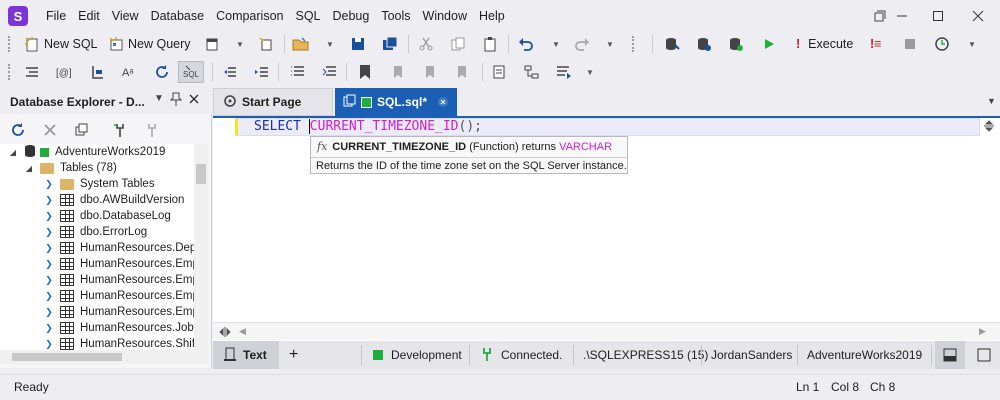 The width and height of the screenshot is (1000, 400). Describe the element at coordinates (390, 44) in the screenshot. I see `save-all-icon` at that location.